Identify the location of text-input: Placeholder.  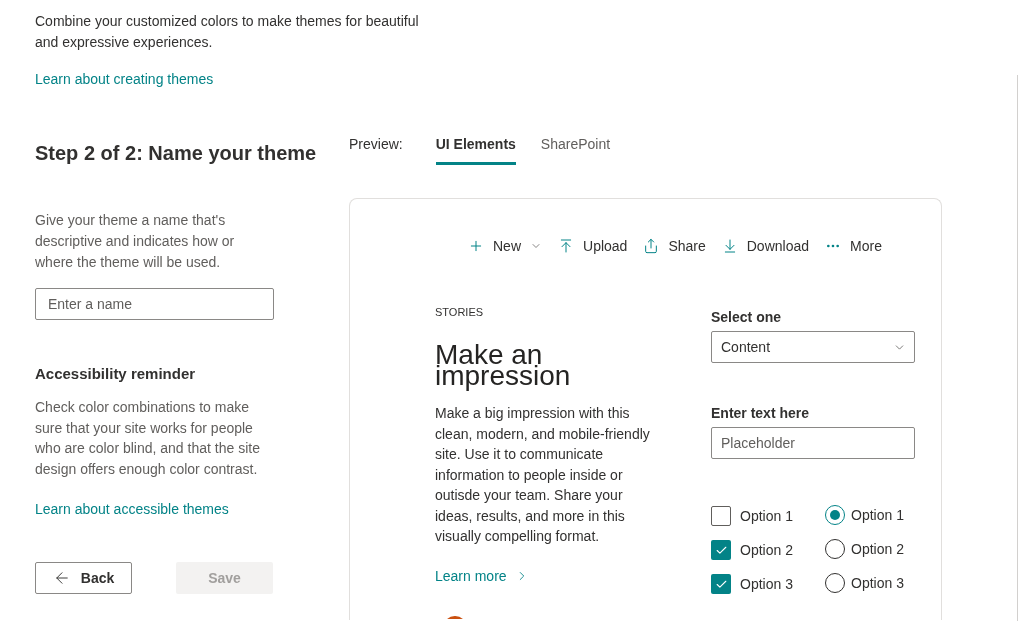
(813, 443).